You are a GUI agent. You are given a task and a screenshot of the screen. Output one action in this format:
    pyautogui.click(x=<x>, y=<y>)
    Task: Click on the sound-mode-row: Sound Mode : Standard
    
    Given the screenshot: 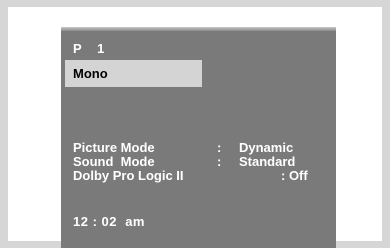 What is the action you would take?
    pyautogui.click(x=200, y=162)
    